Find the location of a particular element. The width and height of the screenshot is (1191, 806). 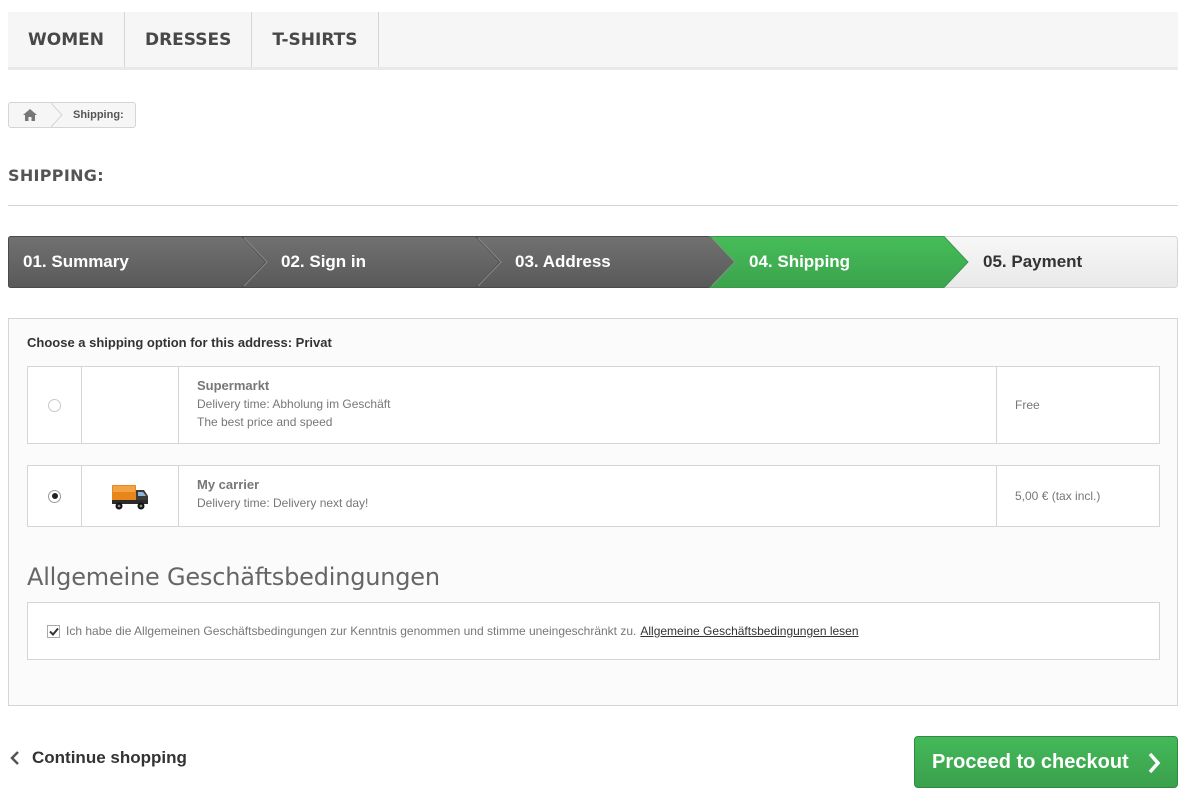

chevron-right-icon is located at coordinates (1154, 763).